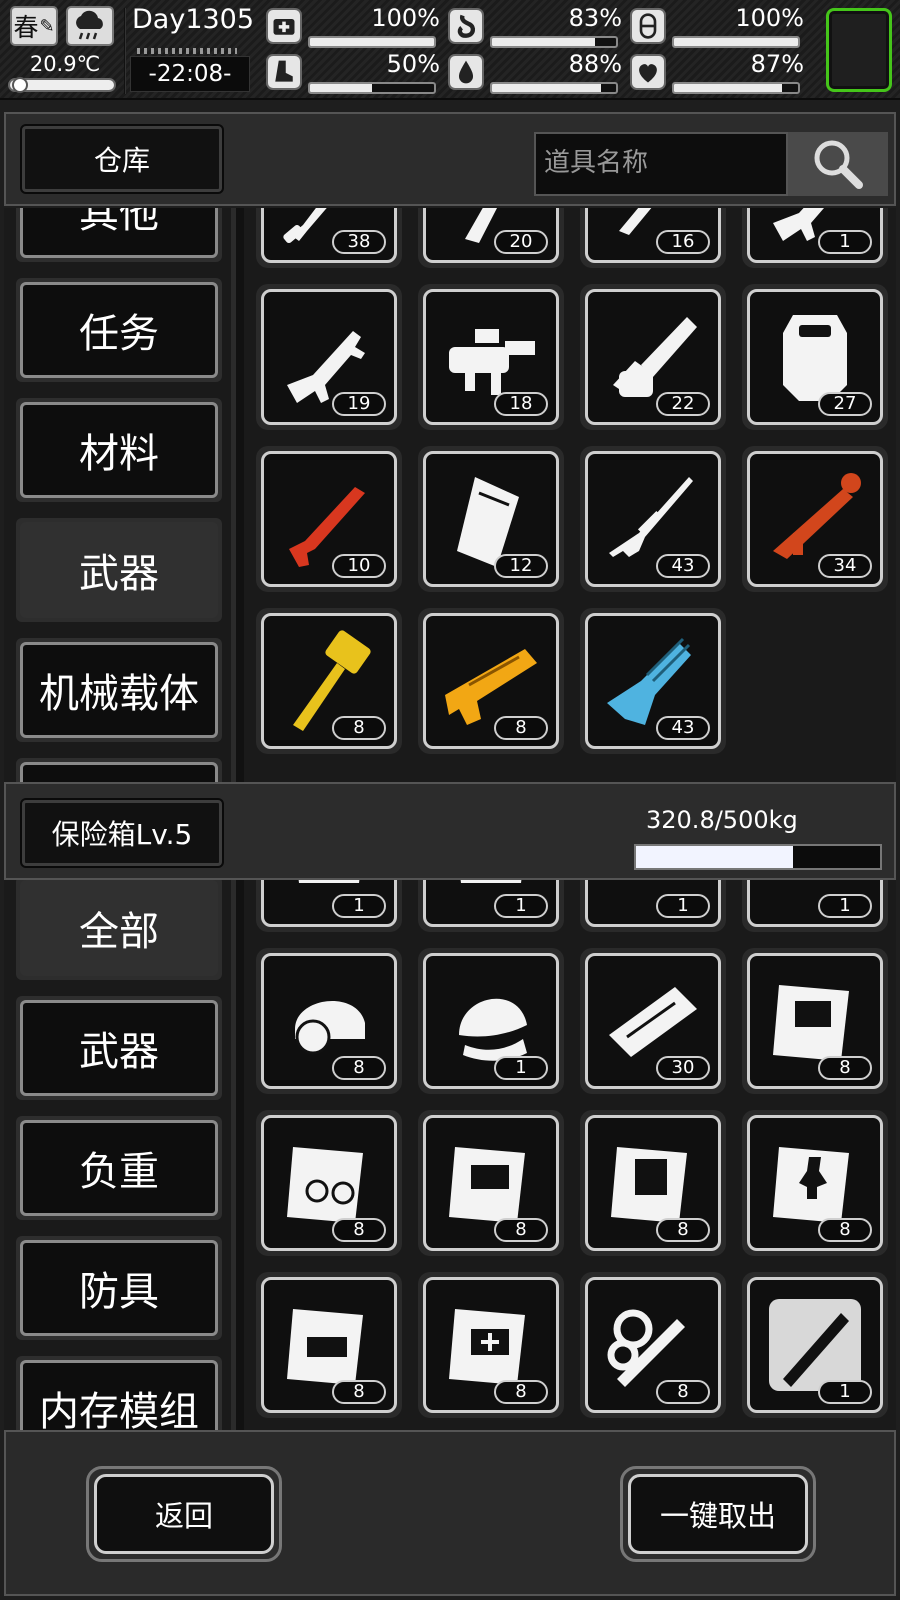  I want to click on warehouse-category-item: 机械载体, so click(119, 690).